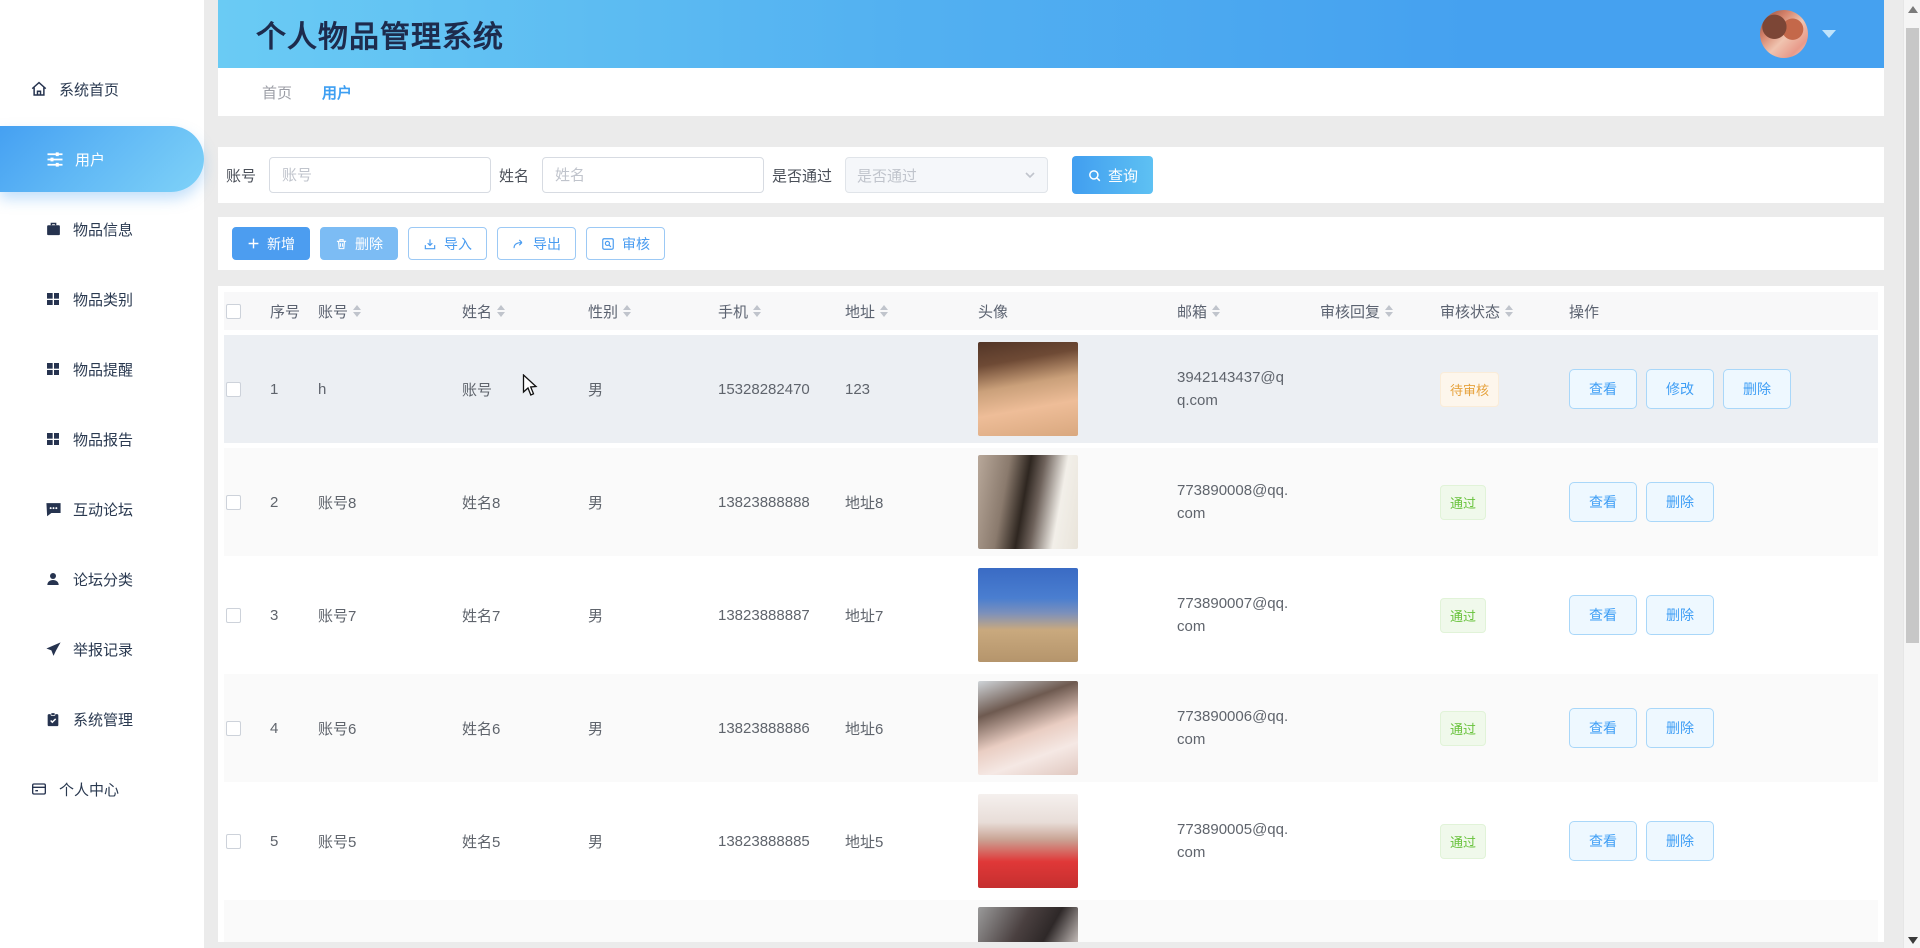 The image size is (1920, 948). What do you see at coordinates (1584, 312) in the screenshot?
I see `column-label: 操作` at bounding box center [1584, 312].